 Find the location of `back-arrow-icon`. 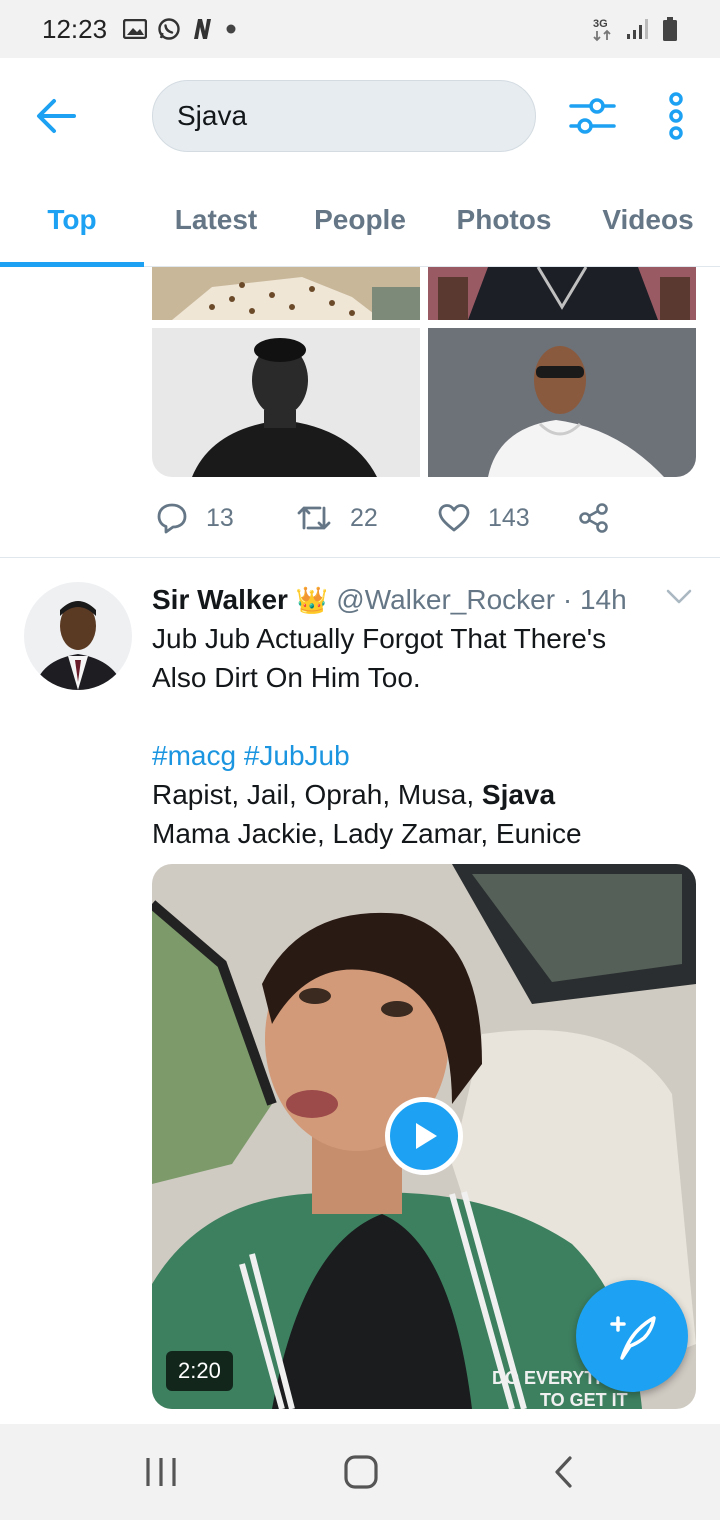

back-arrow-icon is located at coordinates (56, 116).